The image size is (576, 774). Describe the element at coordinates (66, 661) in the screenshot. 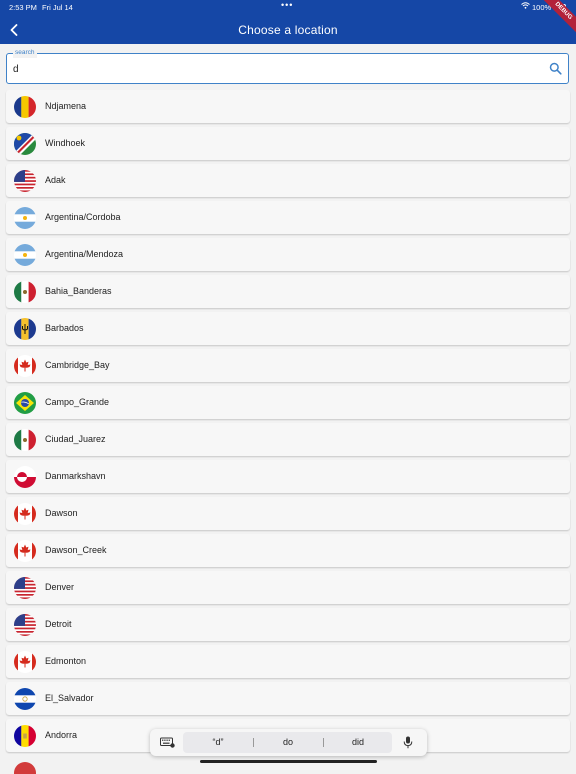

I see `location-label: Edmonton` at that location.